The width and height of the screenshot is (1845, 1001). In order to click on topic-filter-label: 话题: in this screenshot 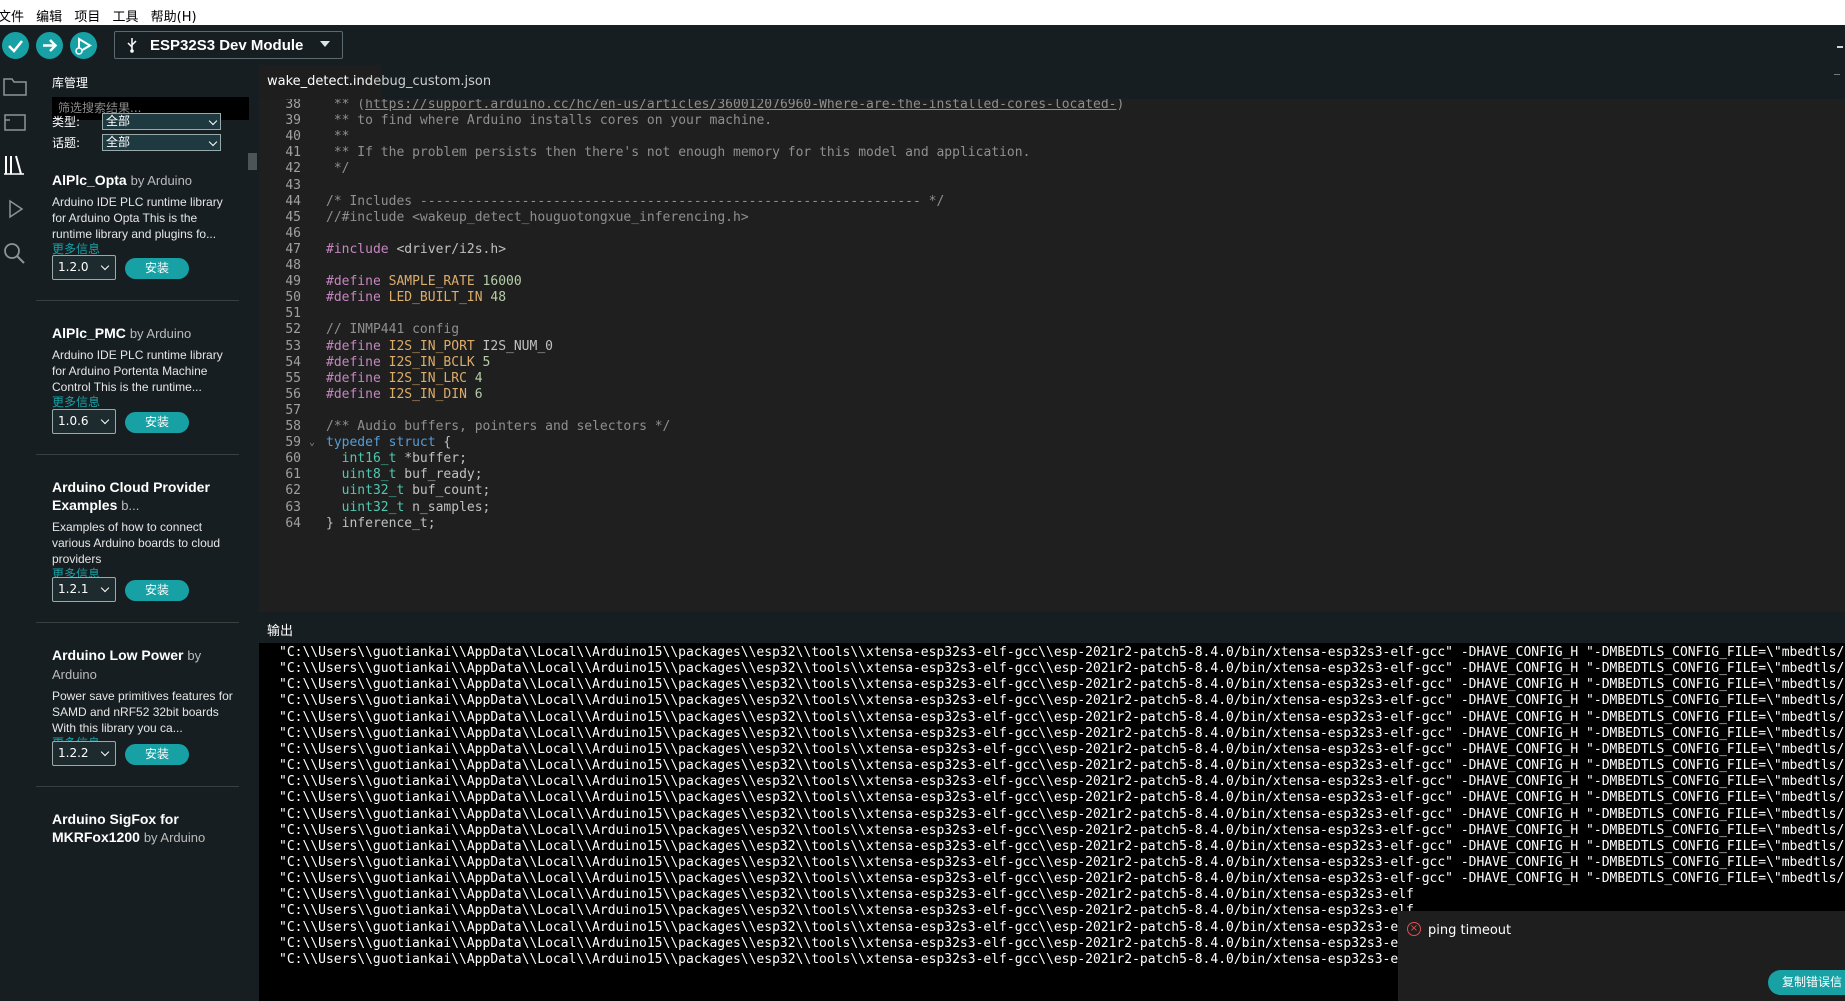, I will do `click(66, 143)`.